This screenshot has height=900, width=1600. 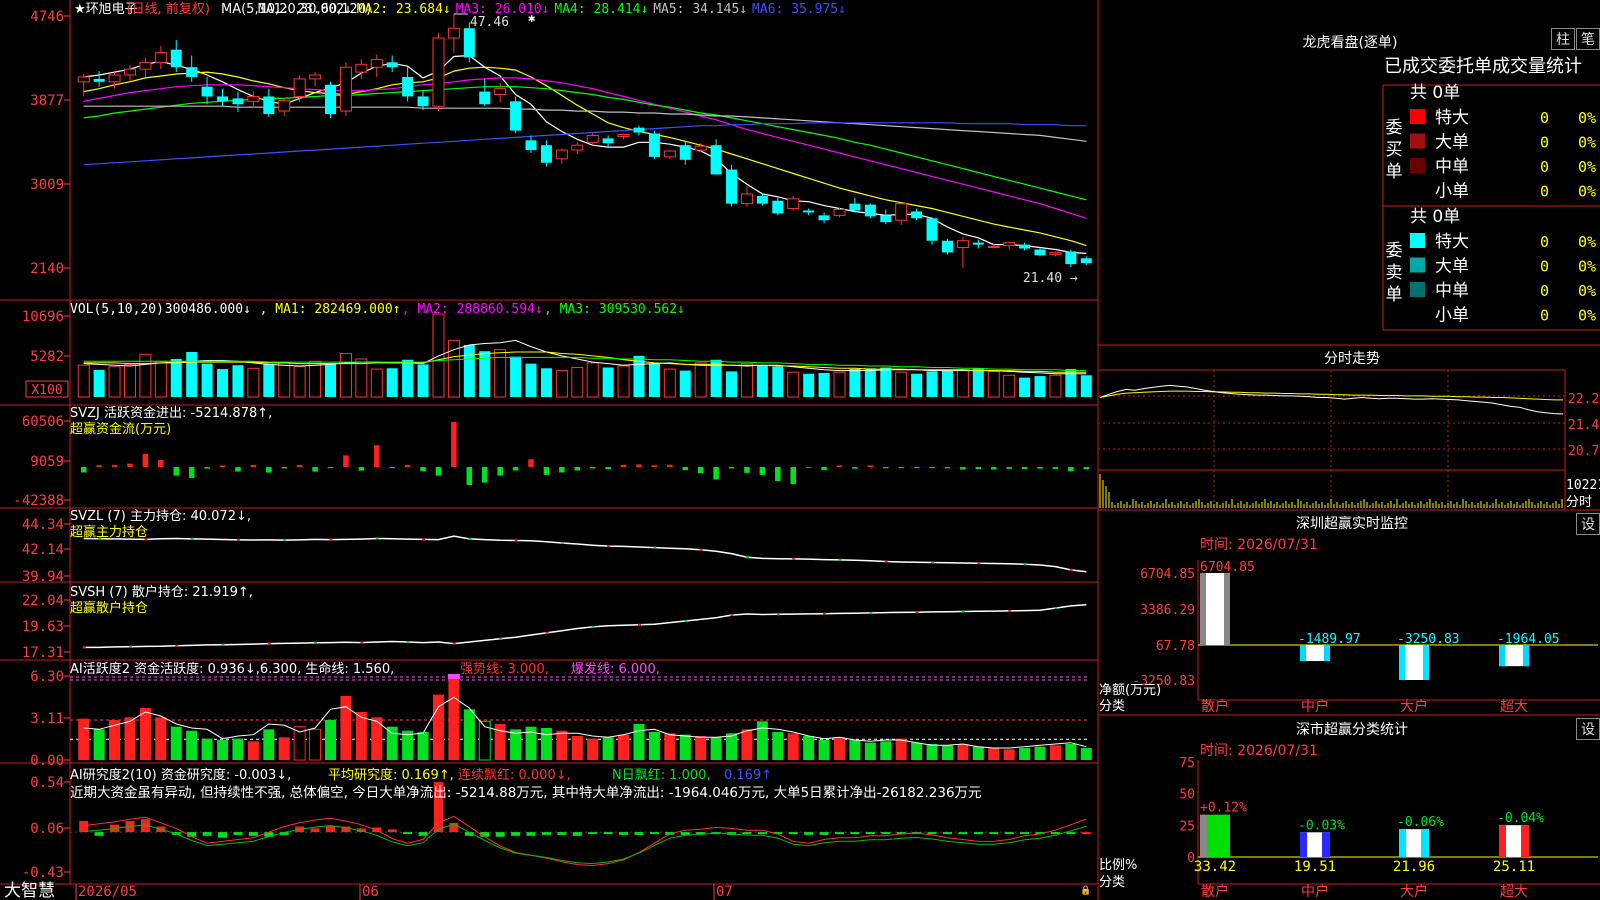 I want to click on research-lower-line, so click(x=585, y=844).